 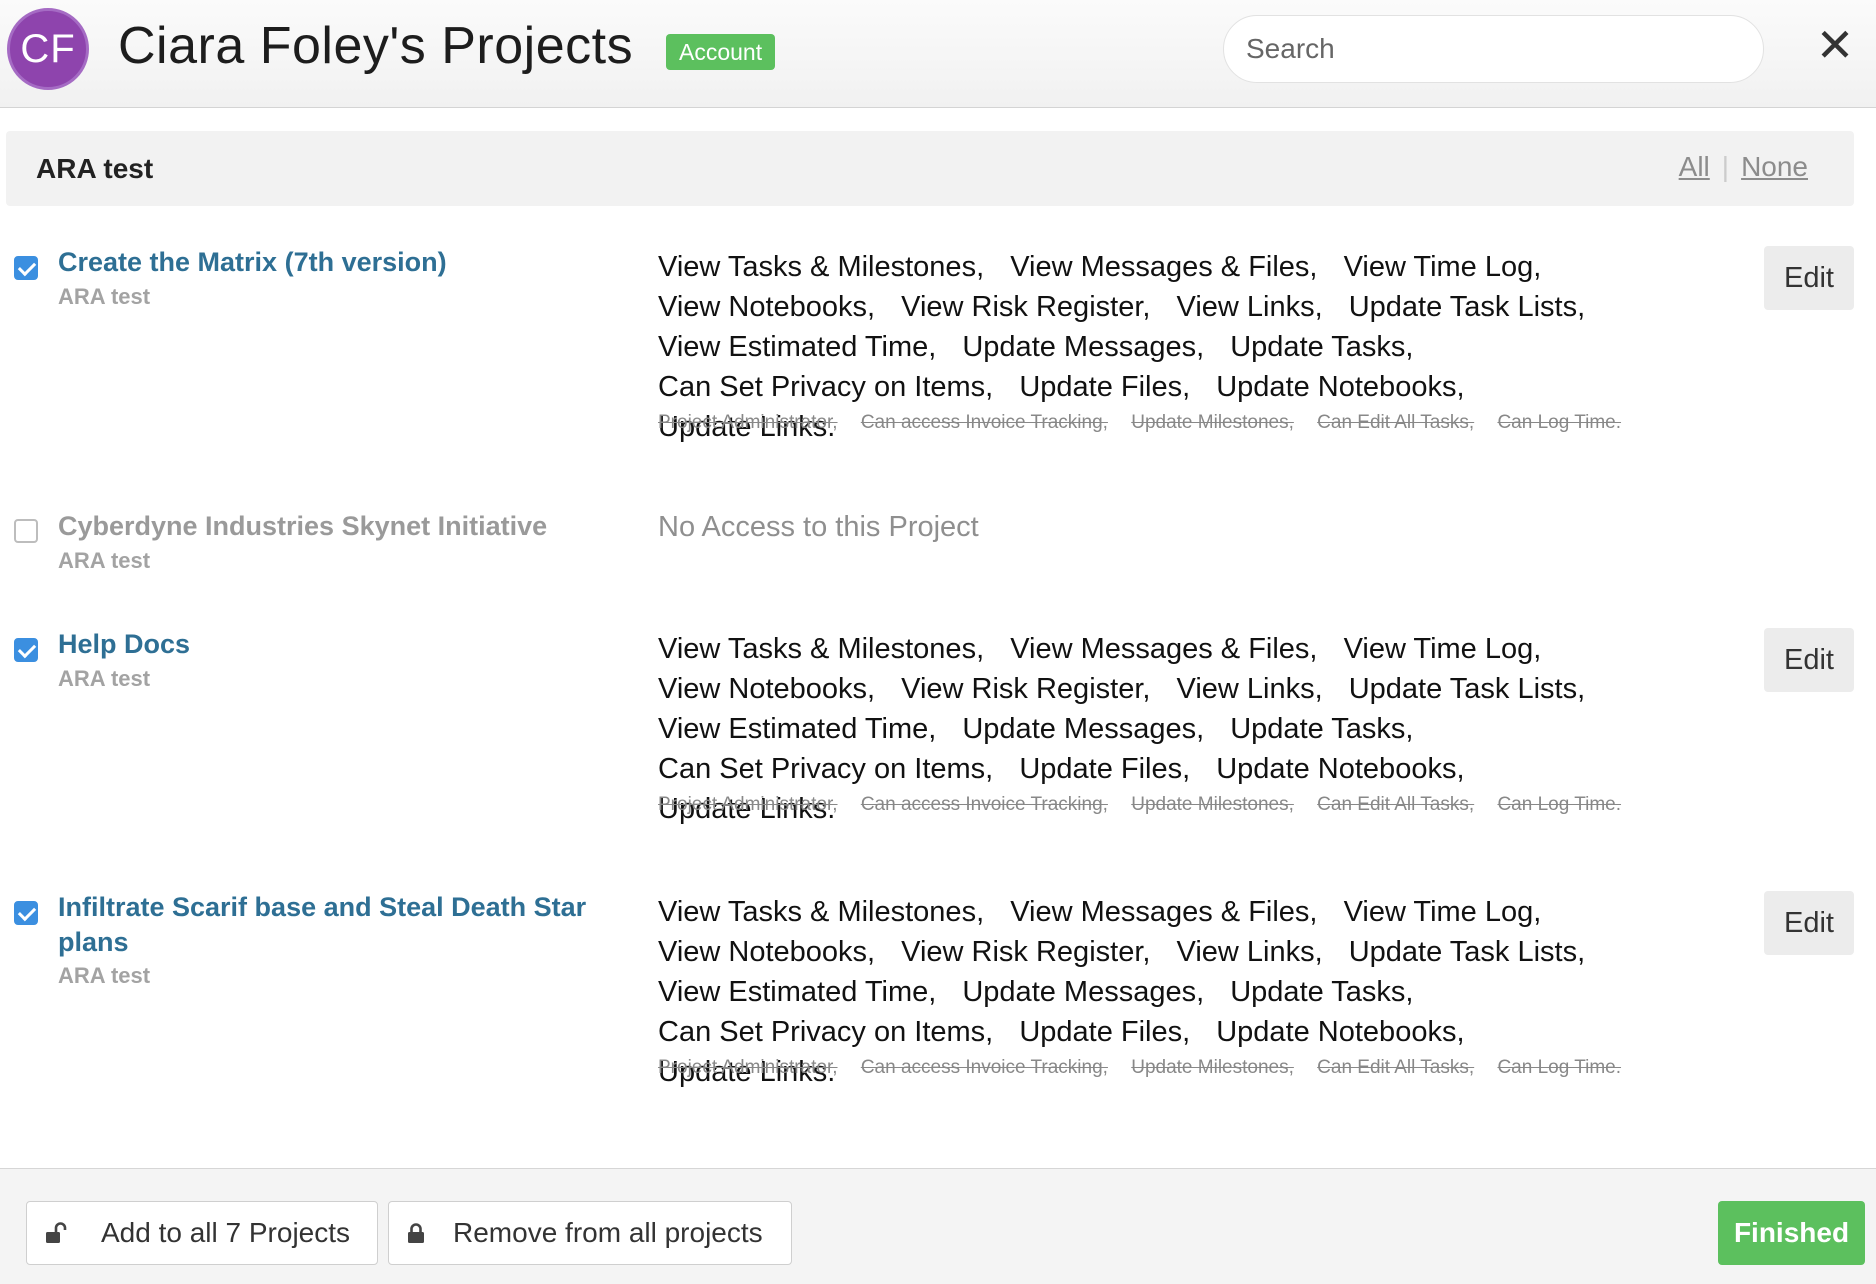 I want to click on select-links: All | None, so click(x=1743, y=167).